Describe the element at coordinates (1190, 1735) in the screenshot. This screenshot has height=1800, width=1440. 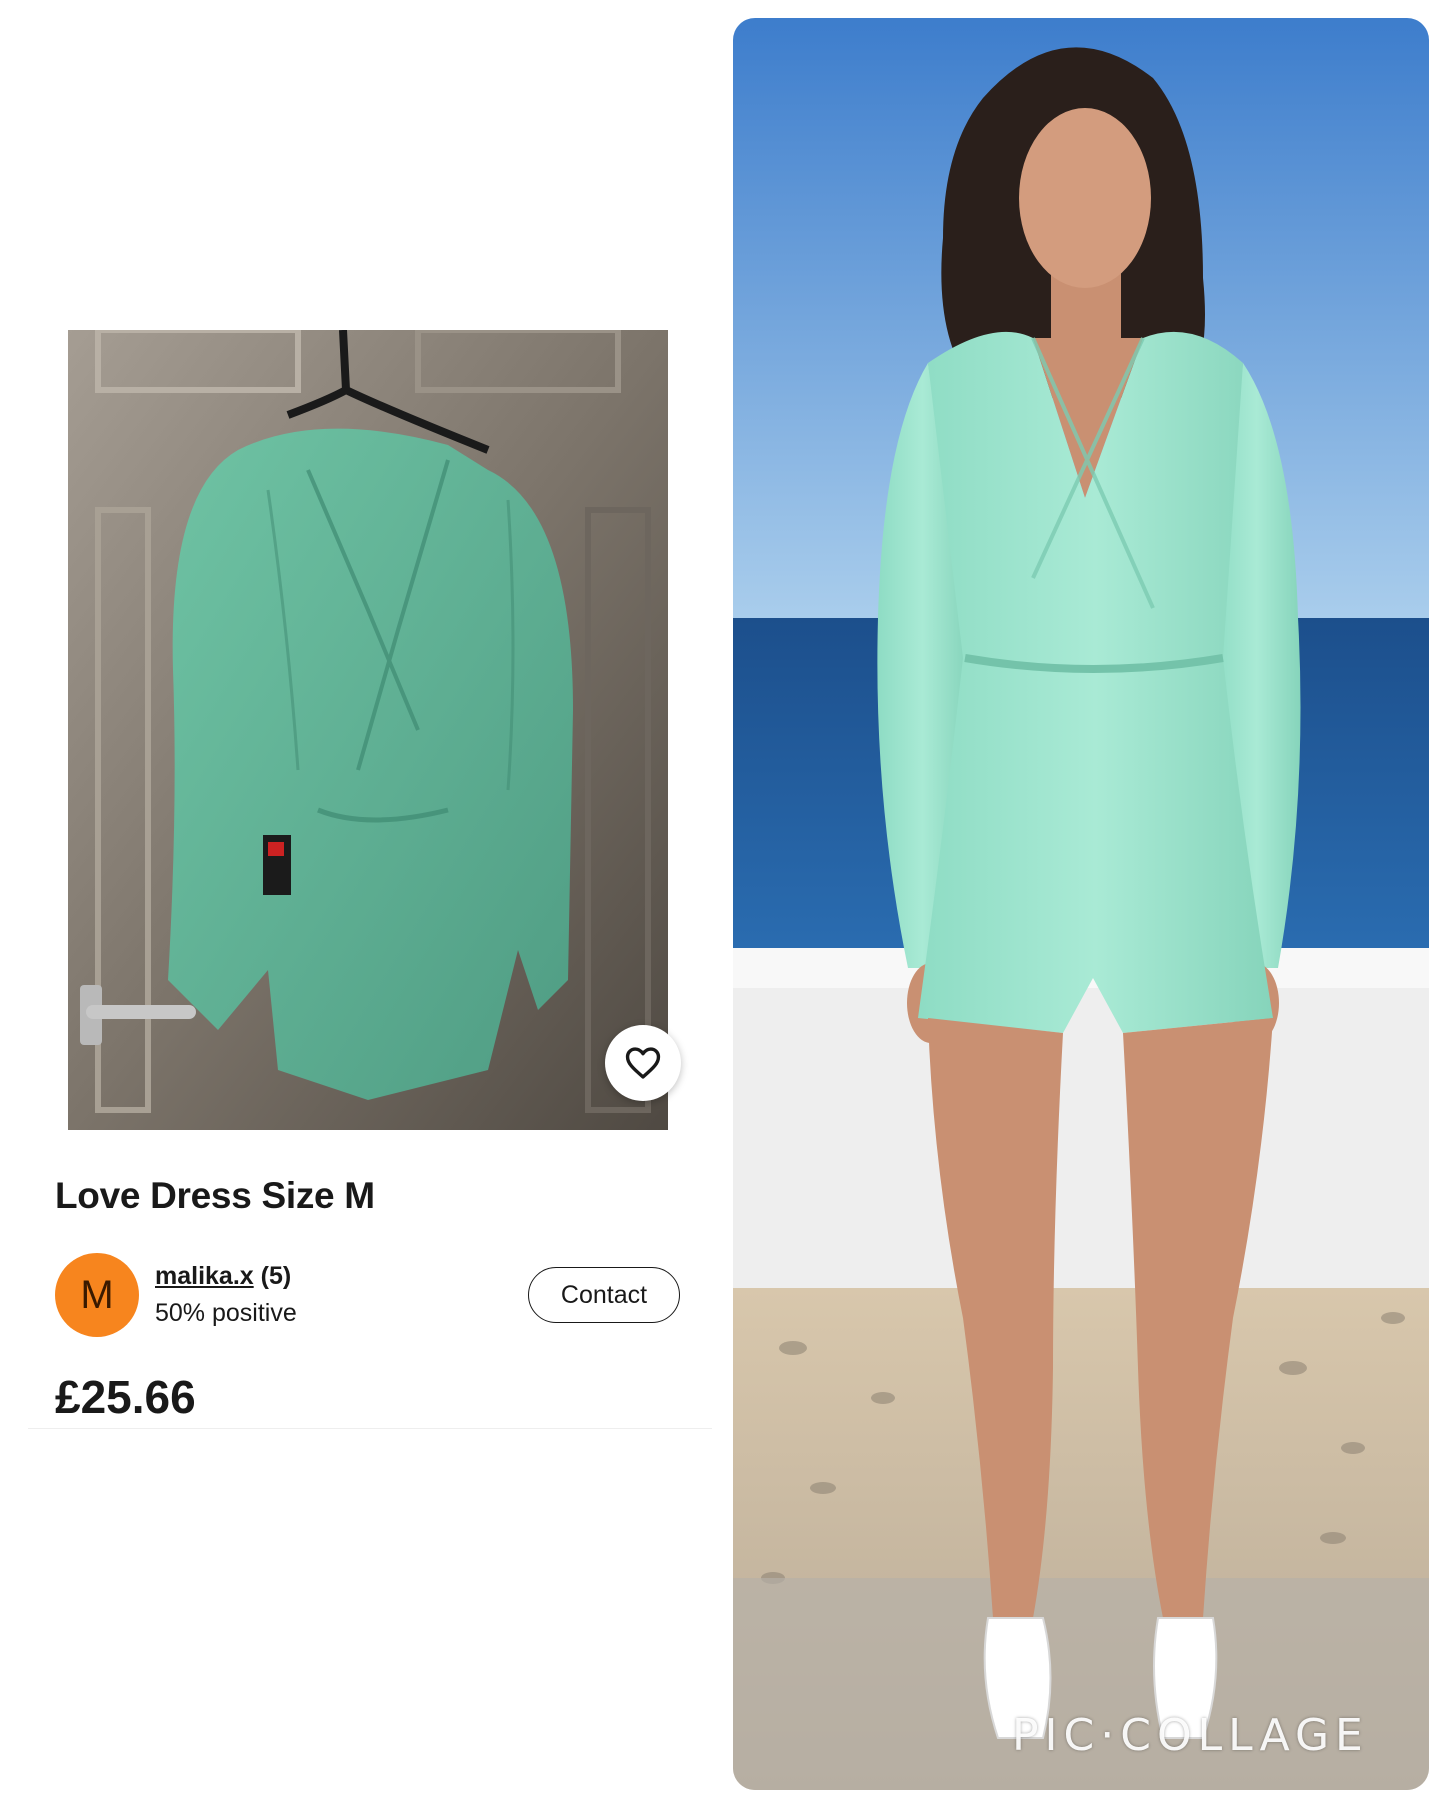
I see `pic-collage-watermark: PIC·COLLAGE` at that location.